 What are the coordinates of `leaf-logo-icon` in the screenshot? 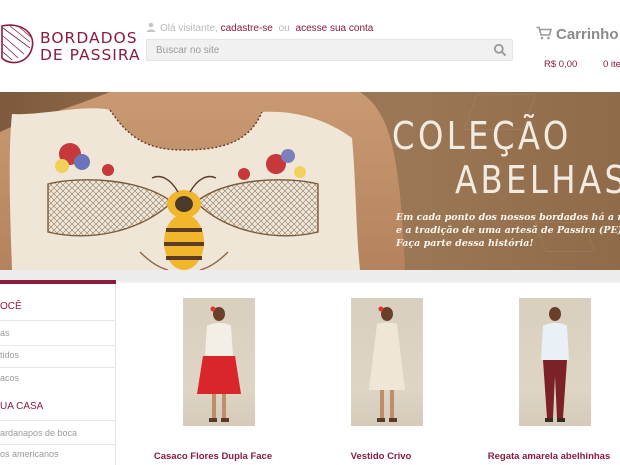 It's located at (17, 44).